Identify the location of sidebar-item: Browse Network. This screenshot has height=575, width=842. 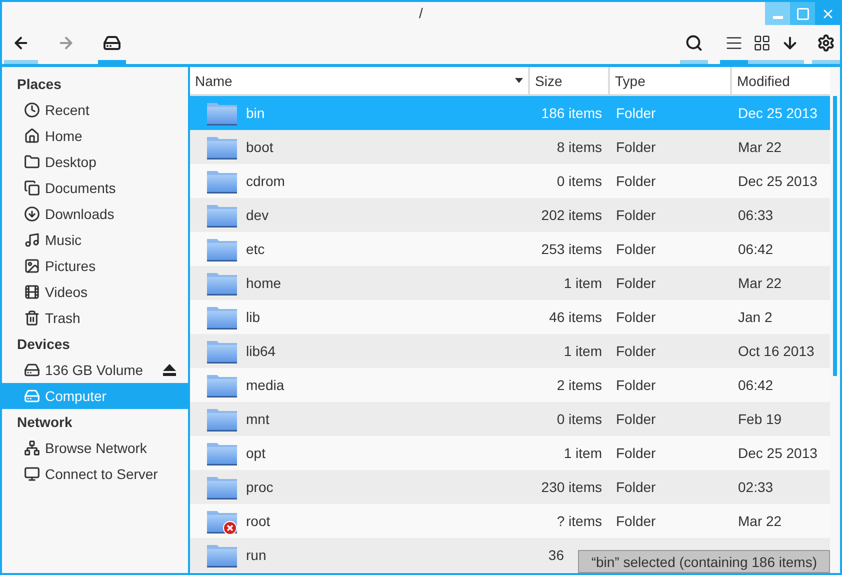
(95, 448).